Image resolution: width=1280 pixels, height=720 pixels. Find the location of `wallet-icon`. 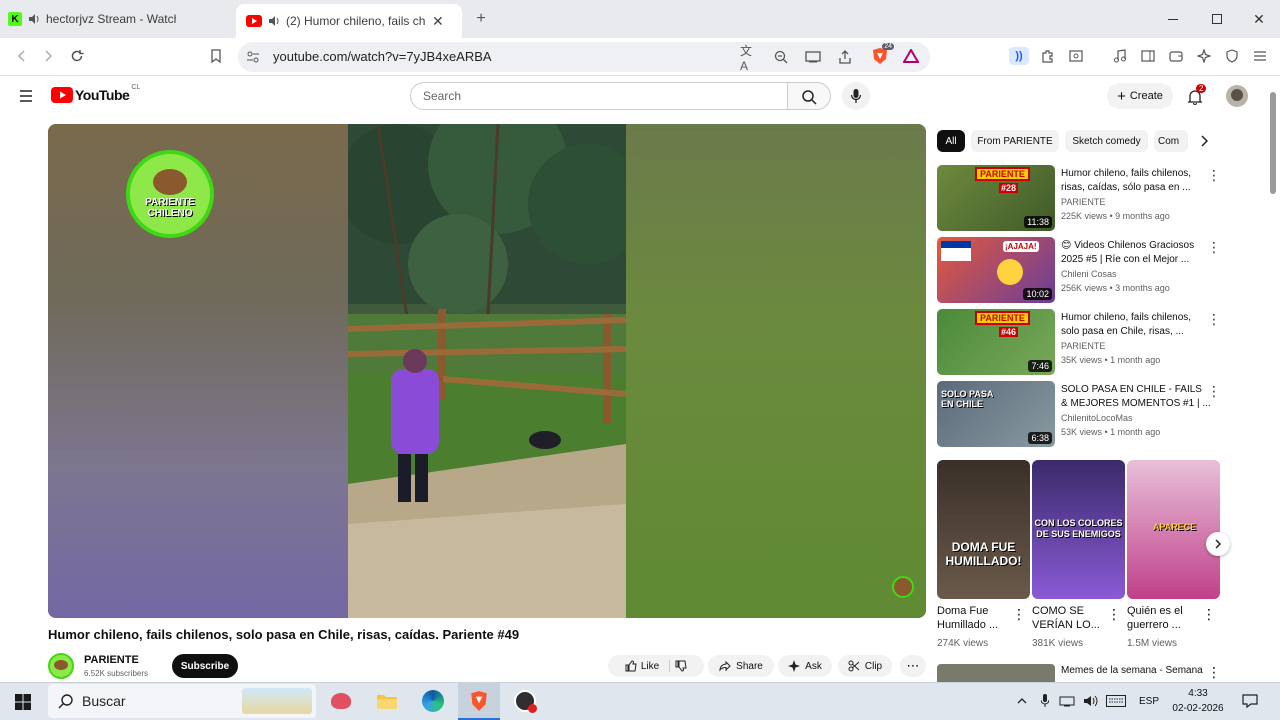

wallet-icon is located at coordinates (1176, 56).